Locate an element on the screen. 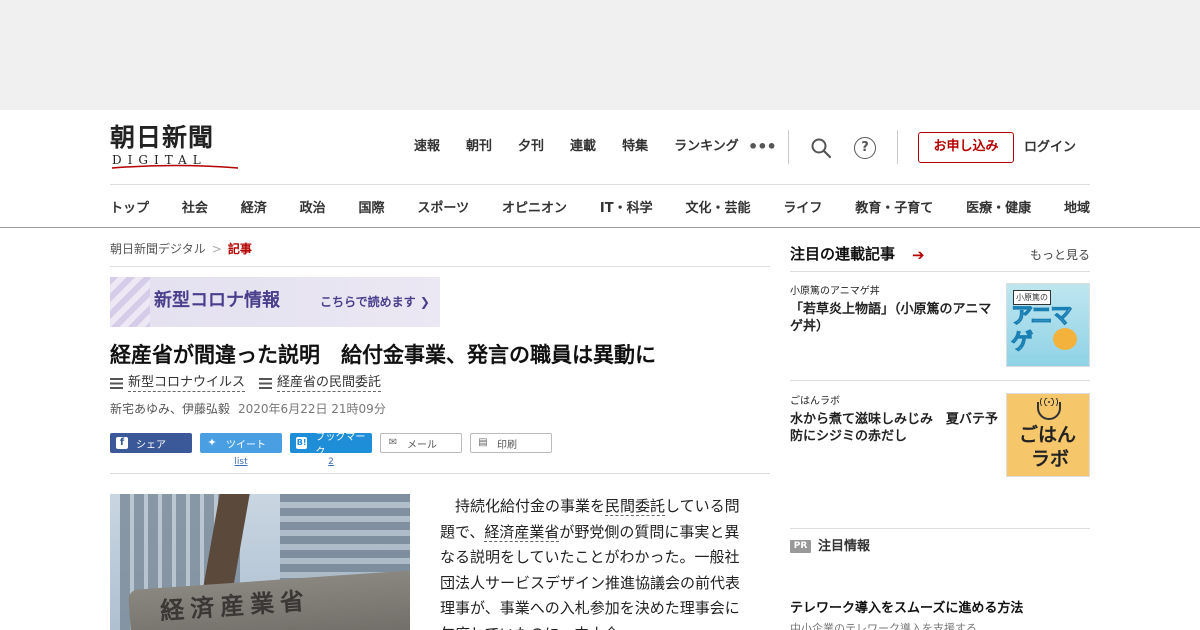 The image size is (1200, 630). article-tags: 新型コロナウイルス 経産省の民間委託 is located at coordinates (246, 383).